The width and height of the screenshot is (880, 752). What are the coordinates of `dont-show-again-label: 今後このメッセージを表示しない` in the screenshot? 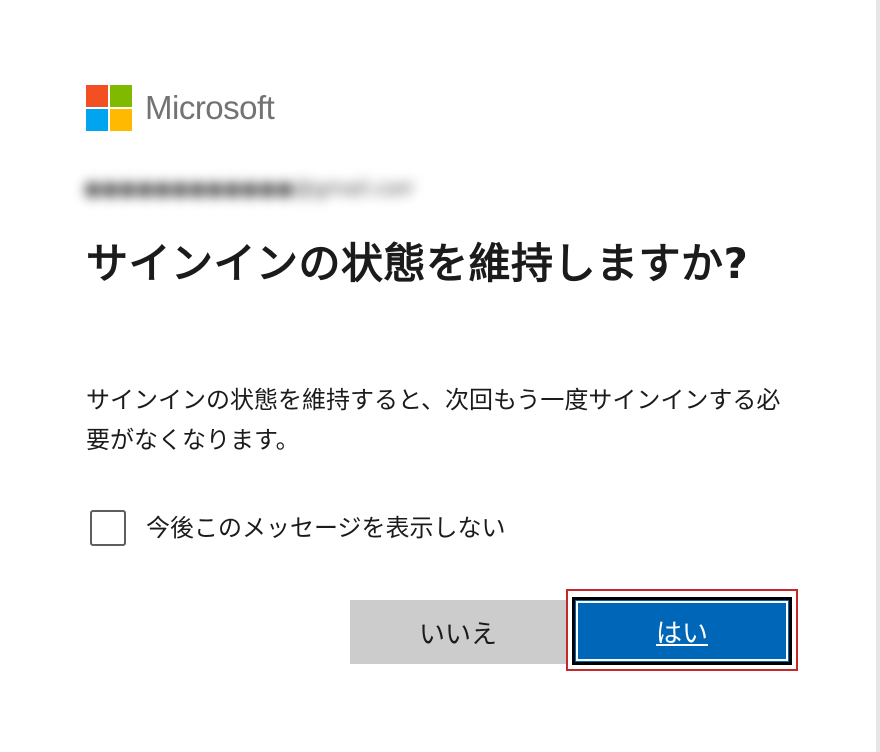 It's located at (326, 528).